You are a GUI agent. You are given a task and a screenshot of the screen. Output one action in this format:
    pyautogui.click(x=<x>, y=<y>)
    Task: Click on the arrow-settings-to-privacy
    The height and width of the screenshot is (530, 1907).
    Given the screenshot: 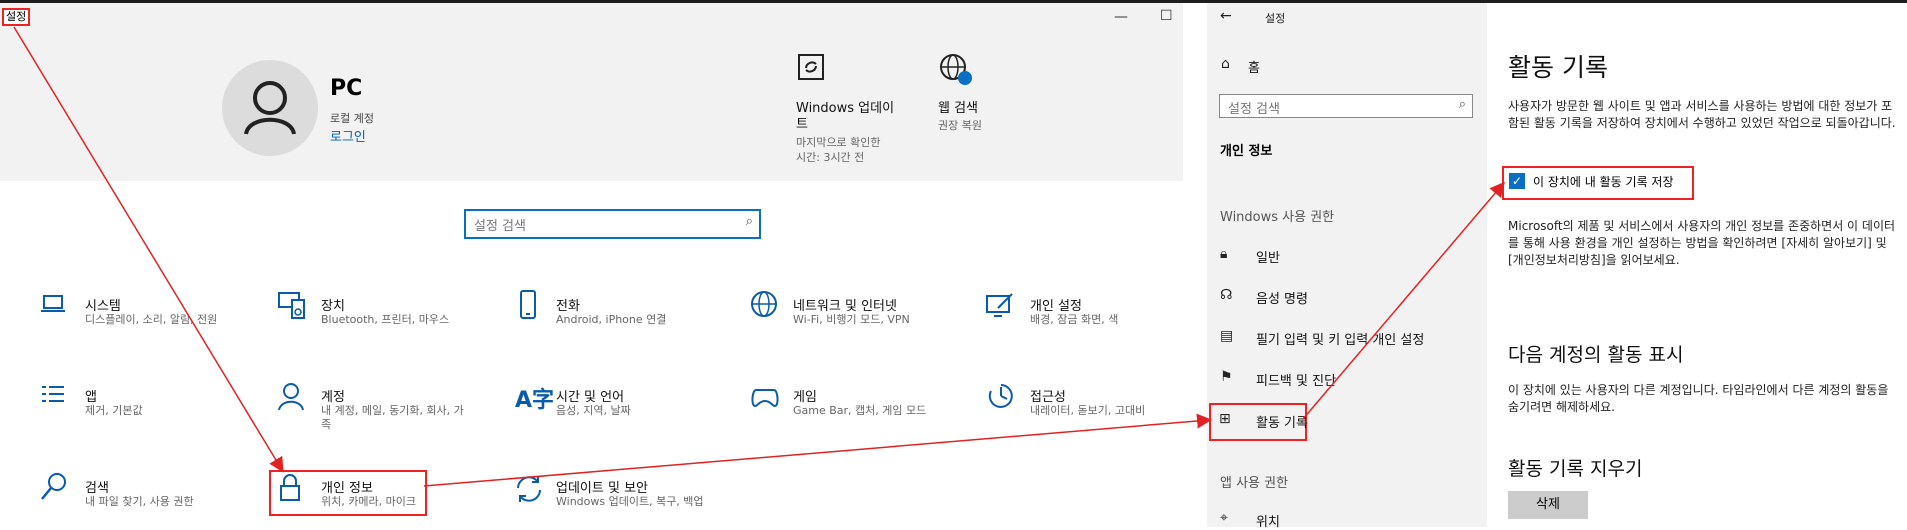 What is the action you would take?
    pyautogui.click(x=148, y=249)
    